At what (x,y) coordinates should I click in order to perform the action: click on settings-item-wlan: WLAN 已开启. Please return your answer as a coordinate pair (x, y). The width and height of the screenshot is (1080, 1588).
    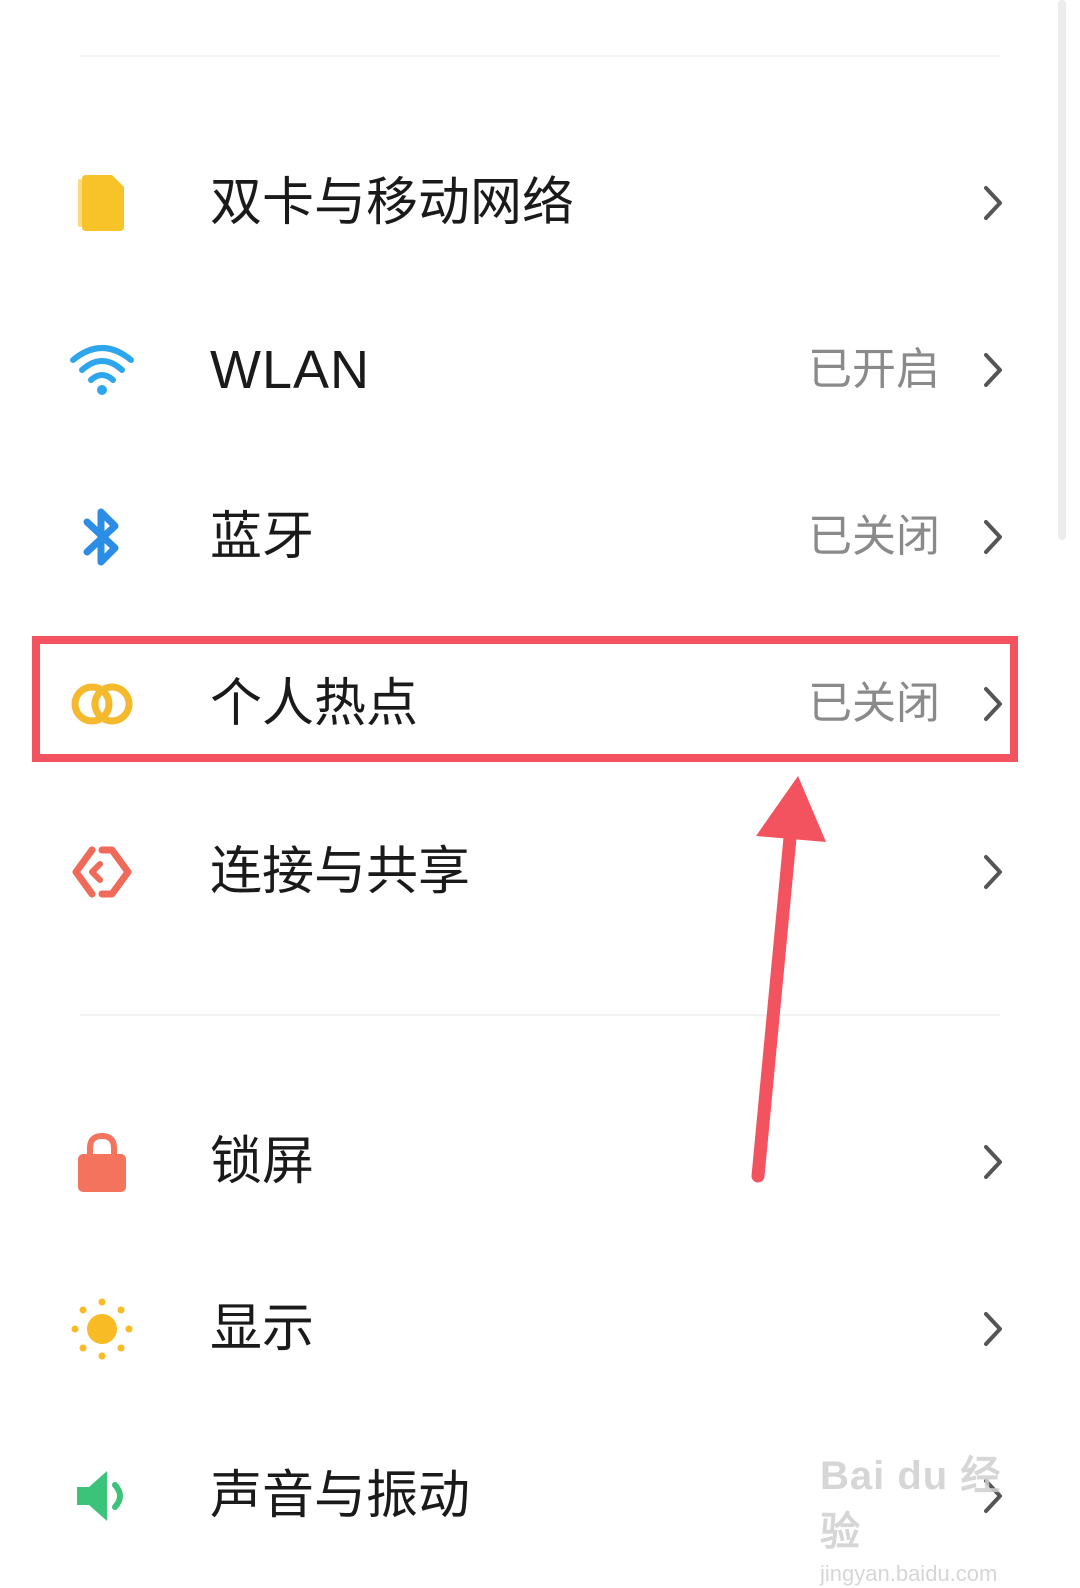
    Looking at the image, I should click on (530, 370).